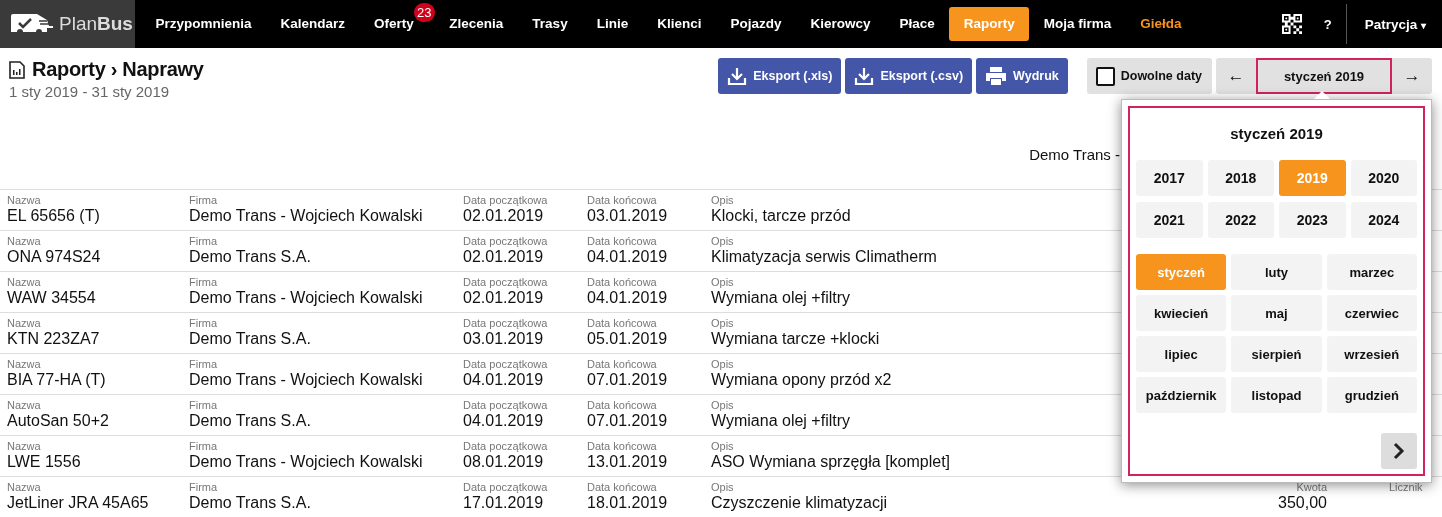  Describe the element at coordinates (627, 462) in the screenshot. I see `table-cell: 13.01.2019` at that location.